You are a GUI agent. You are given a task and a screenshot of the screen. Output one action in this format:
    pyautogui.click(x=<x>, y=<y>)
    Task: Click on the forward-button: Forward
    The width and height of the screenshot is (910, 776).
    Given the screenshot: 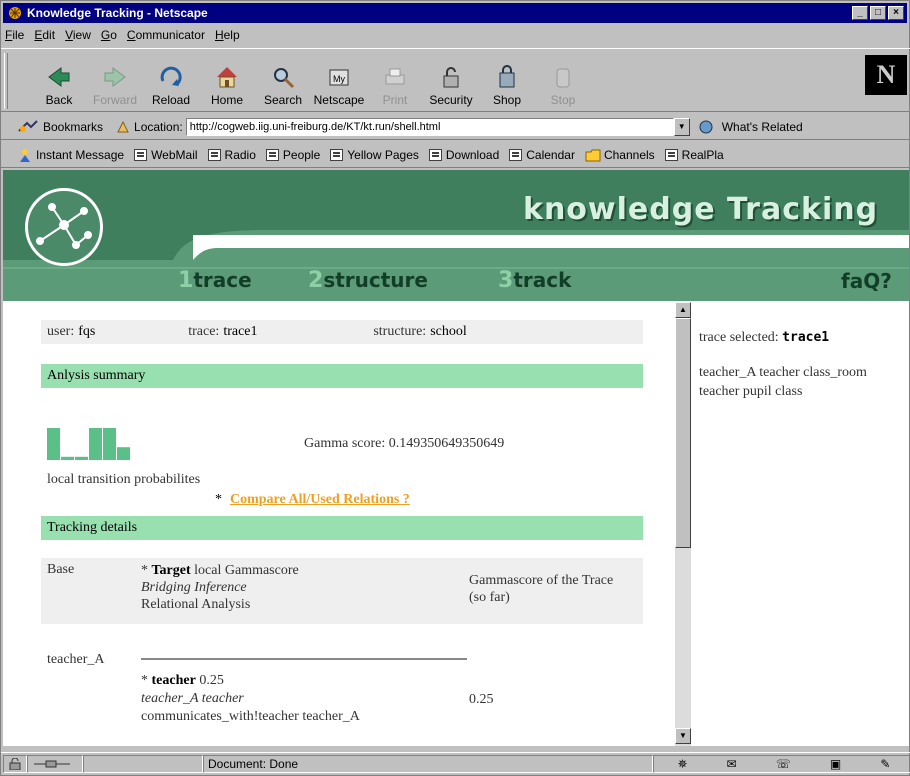 What is the action you would take?
    pyautogui.click(x=115, y=87)
    